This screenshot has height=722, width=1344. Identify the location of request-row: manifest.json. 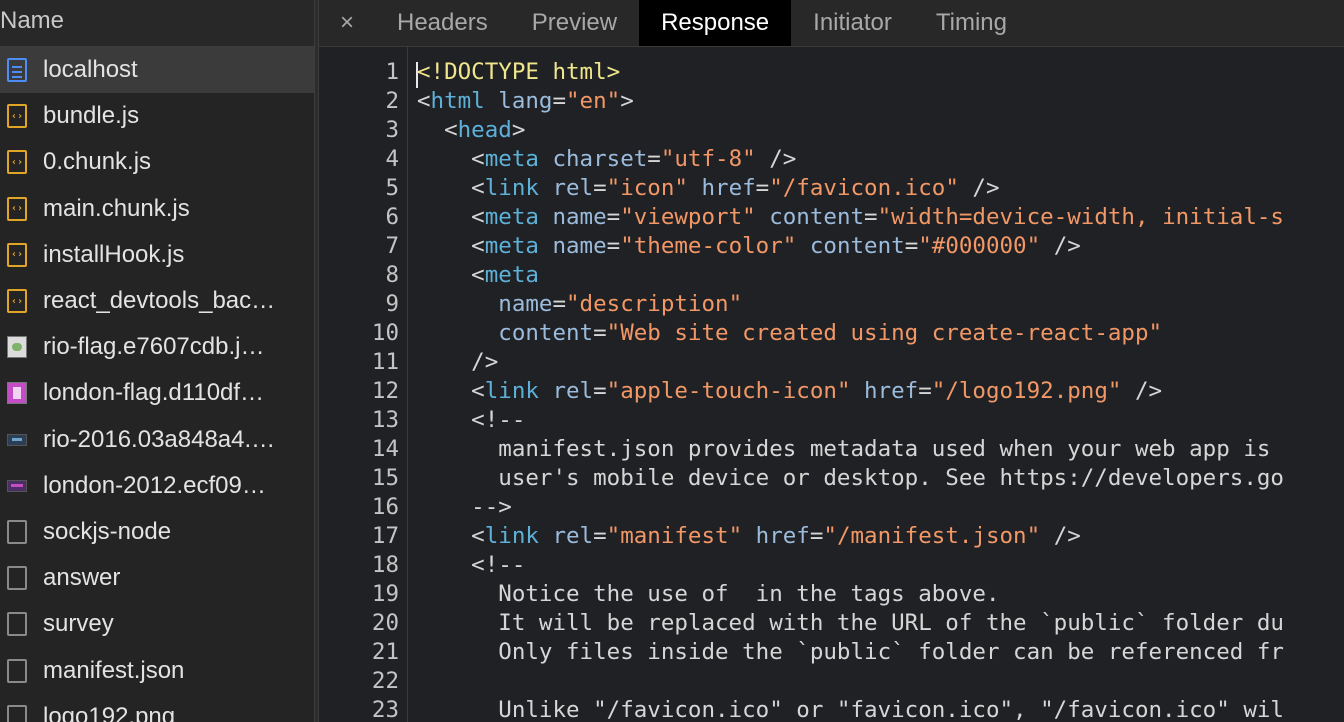
(157, 670).